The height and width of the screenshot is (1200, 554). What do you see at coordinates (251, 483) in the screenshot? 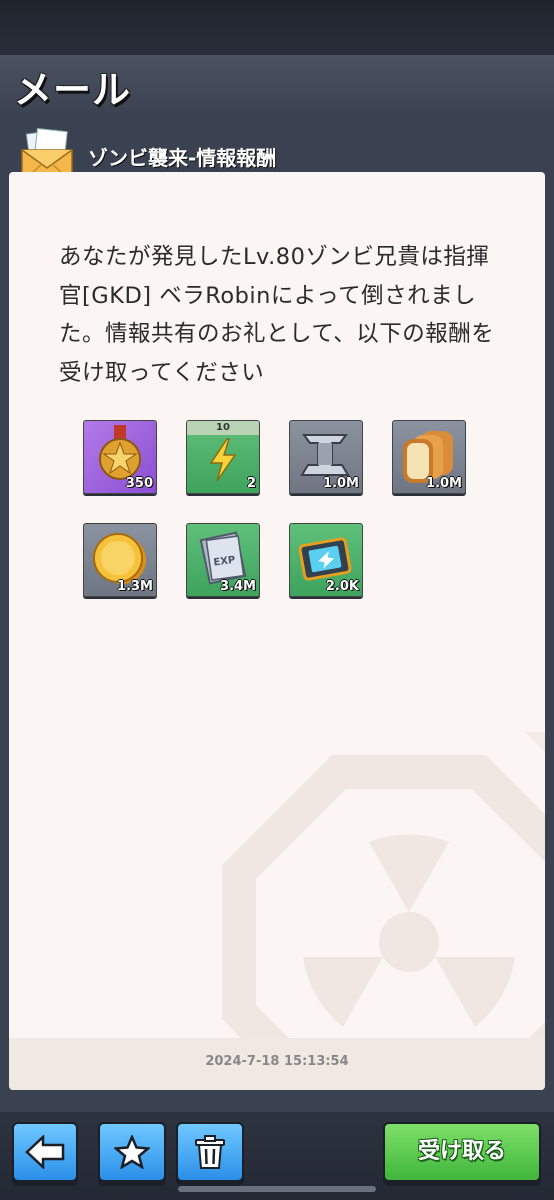
I see `reward-qty: 2` at bounding box center [251, 483].